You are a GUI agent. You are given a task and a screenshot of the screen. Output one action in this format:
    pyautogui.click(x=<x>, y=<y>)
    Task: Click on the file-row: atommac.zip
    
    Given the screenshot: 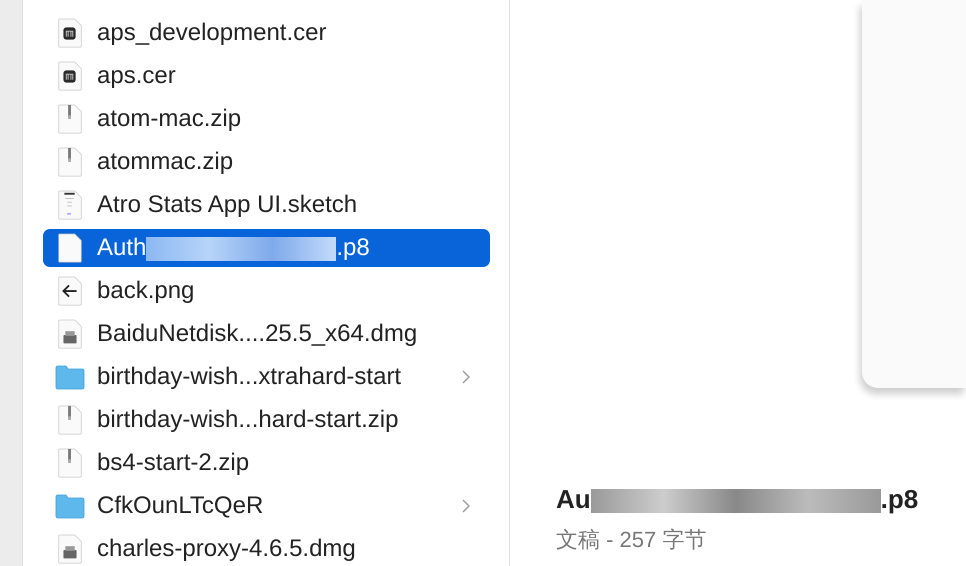 What is the action you would take?
    pyautogui.click(x=266, y=162)
    